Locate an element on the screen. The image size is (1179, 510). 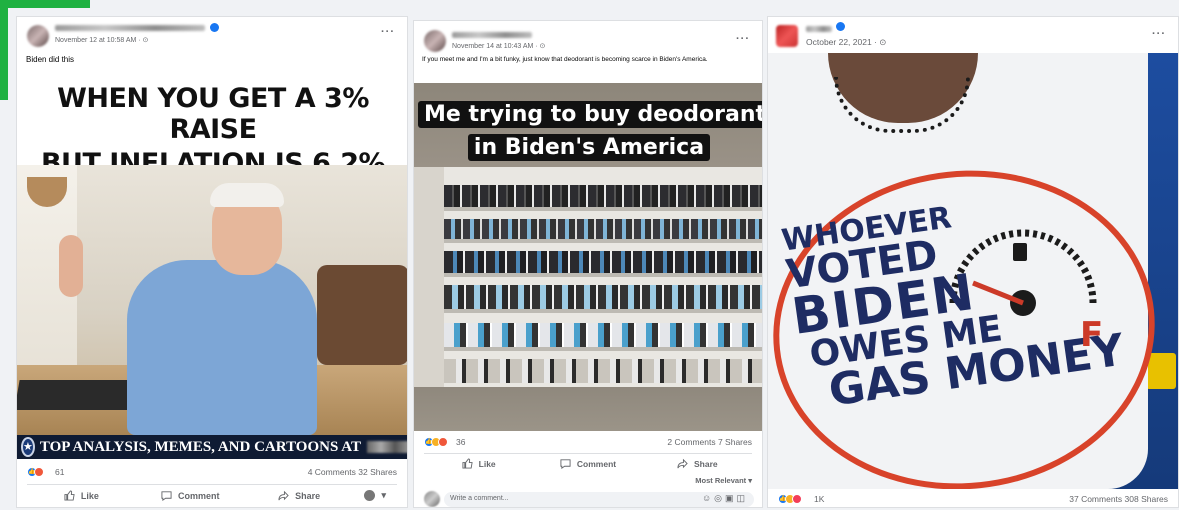
love-reaction-icon is located at coordinates (797, 499).